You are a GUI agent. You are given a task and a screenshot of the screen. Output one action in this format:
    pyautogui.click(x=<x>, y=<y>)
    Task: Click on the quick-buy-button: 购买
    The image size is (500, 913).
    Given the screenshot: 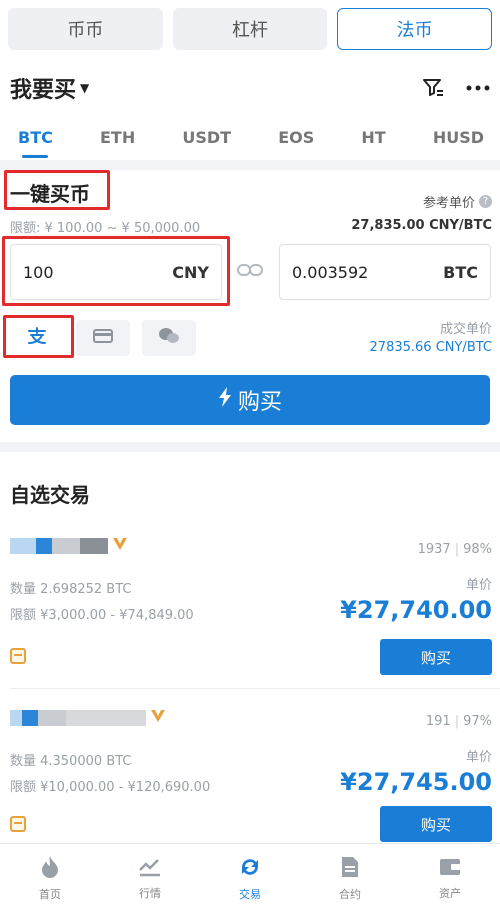 What is the action you would take?
    pyautogui.click(x=250, y=400)
    